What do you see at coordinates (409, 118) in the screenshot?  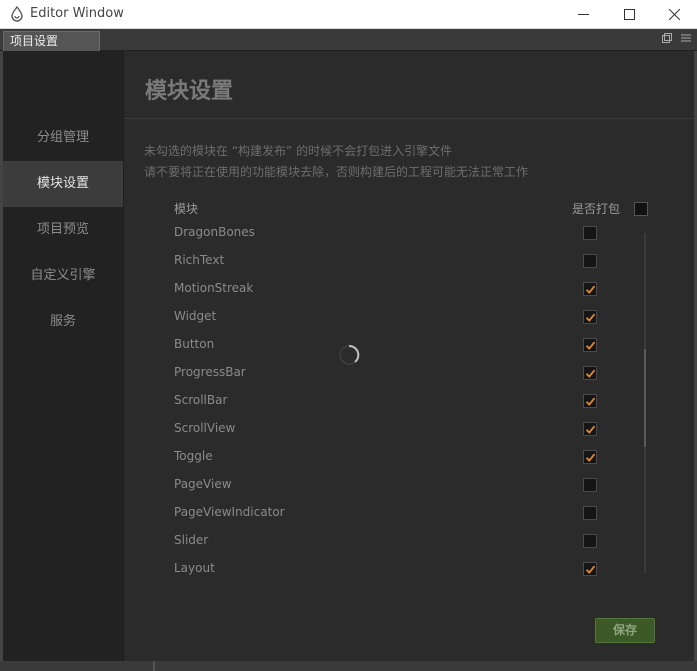 I see `divider` at bounding box center [409, 118].